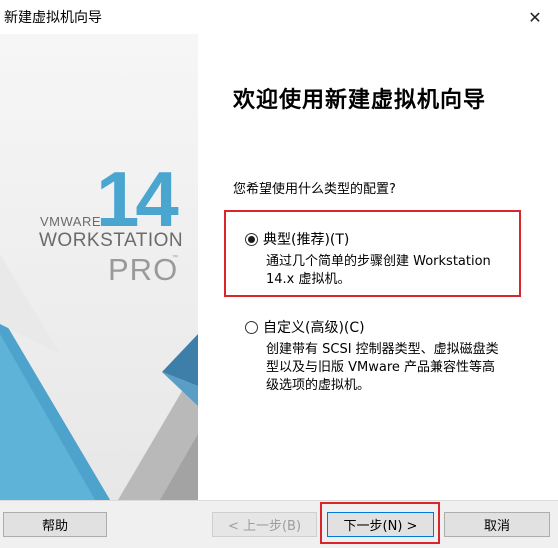 Image resolution: width=558 pixels, height=548 pixels. I want to click on config-question: 您希望使用什么类型的配置?, so click(314, 189).